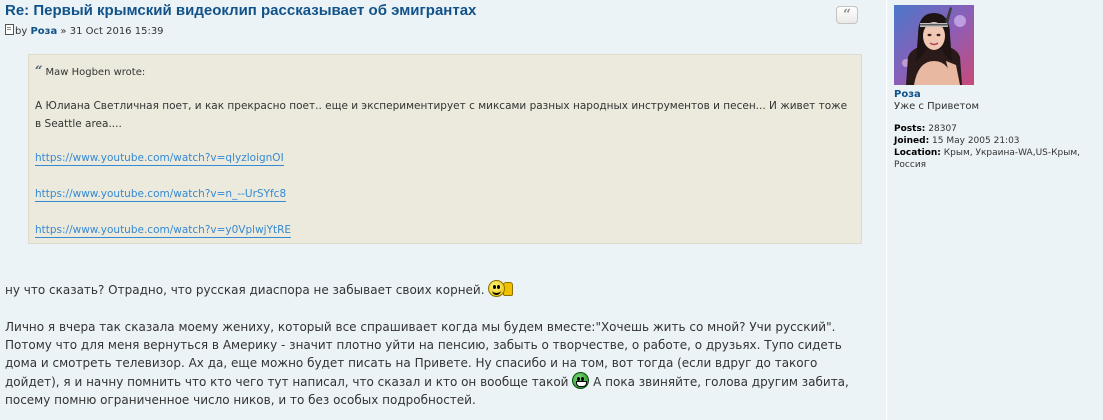  I want to click on post-author-link: Роза, so click(43, 31).